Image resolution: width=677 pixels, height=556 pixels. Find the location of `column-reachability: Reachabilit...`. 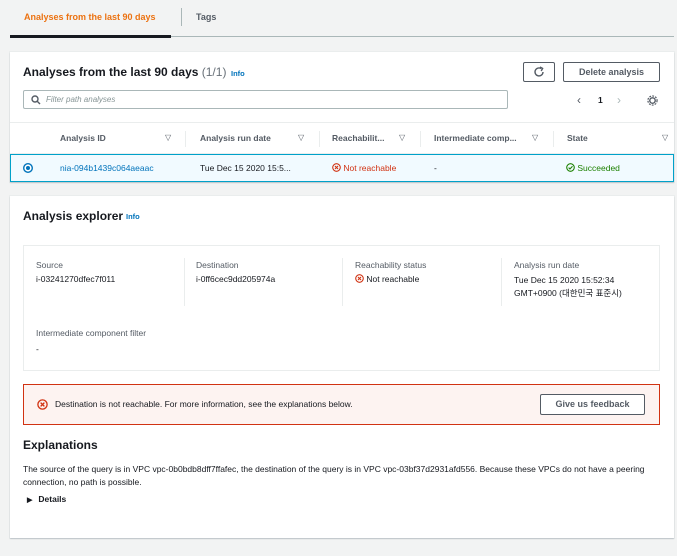

column-reachability: Reachabilit... is located at coordinates (358, 138).